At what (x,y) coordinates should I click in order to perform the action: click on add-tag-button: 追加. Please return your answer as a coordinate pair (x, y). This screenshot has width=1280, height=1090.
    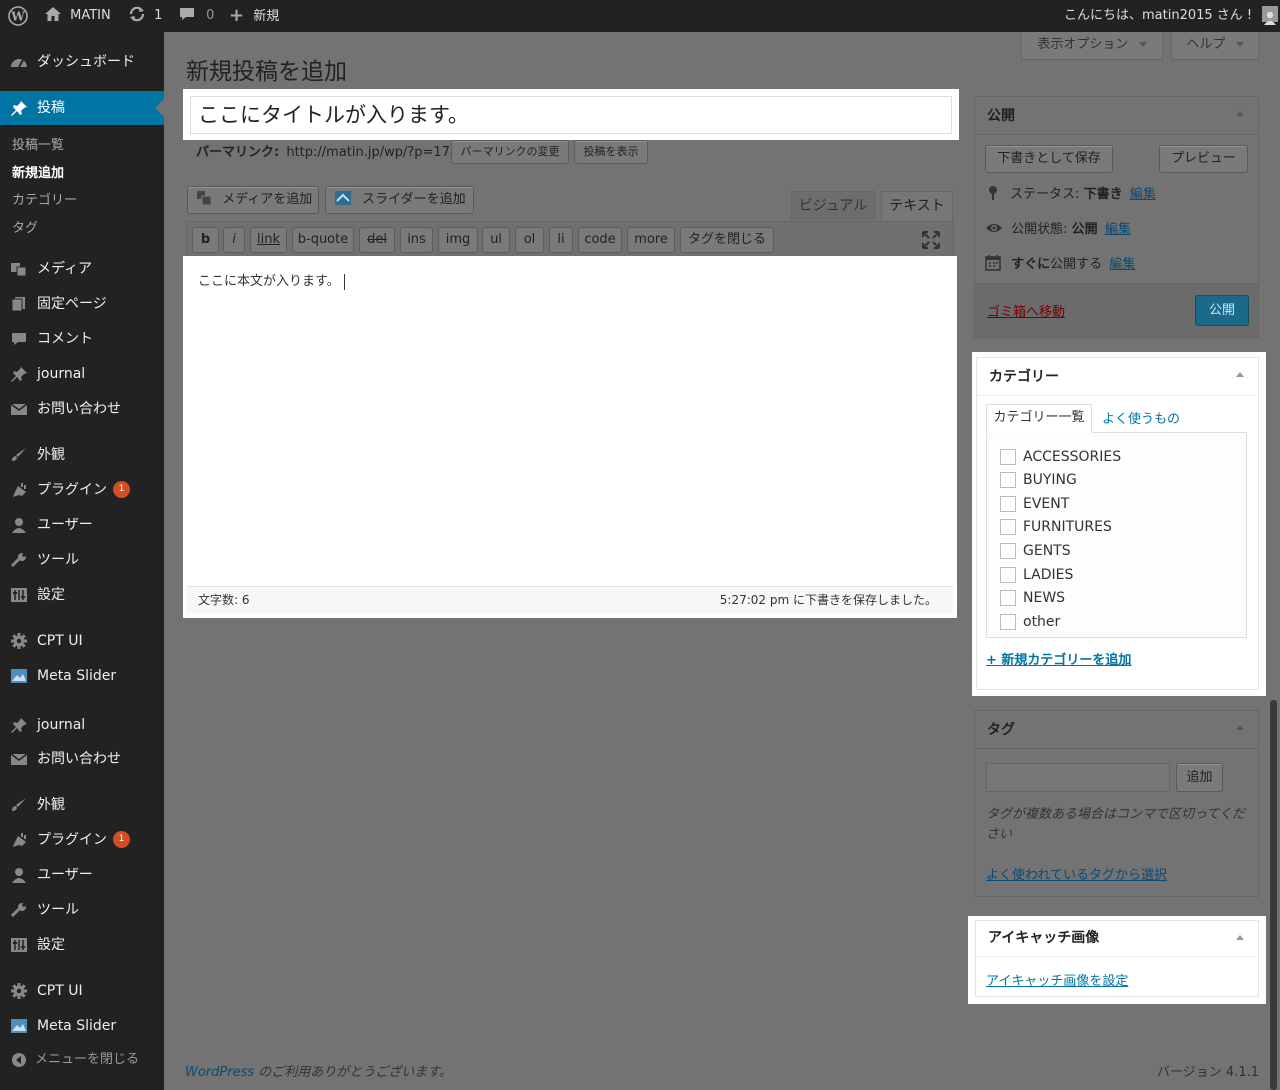
    Looking at the image, I should click on (1199, 777).